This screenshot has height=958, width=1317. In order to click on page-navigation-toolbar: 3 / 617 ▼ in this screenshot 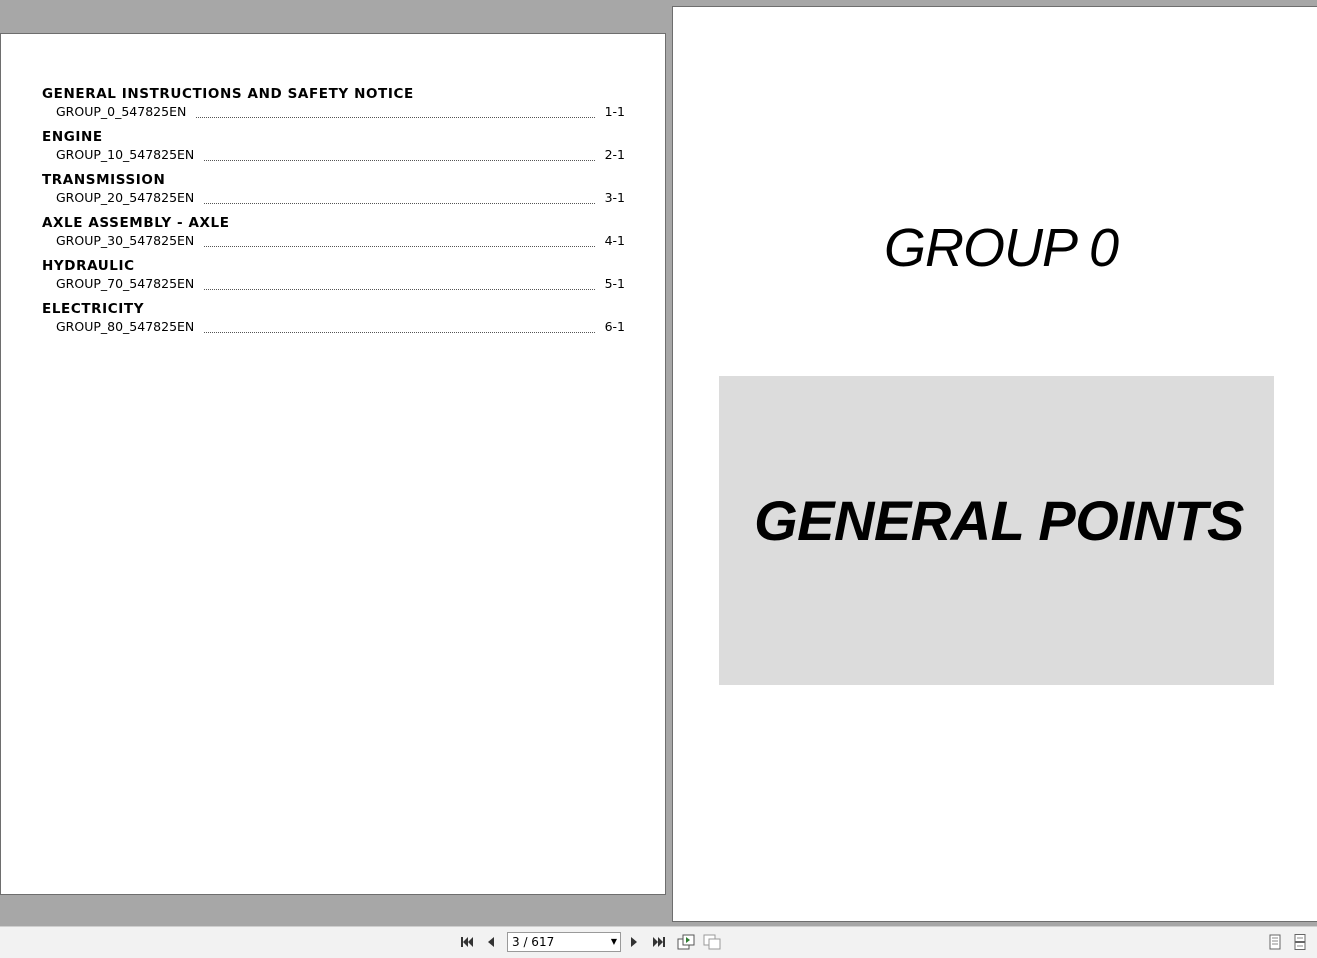, I will do `click(658, 942)`.